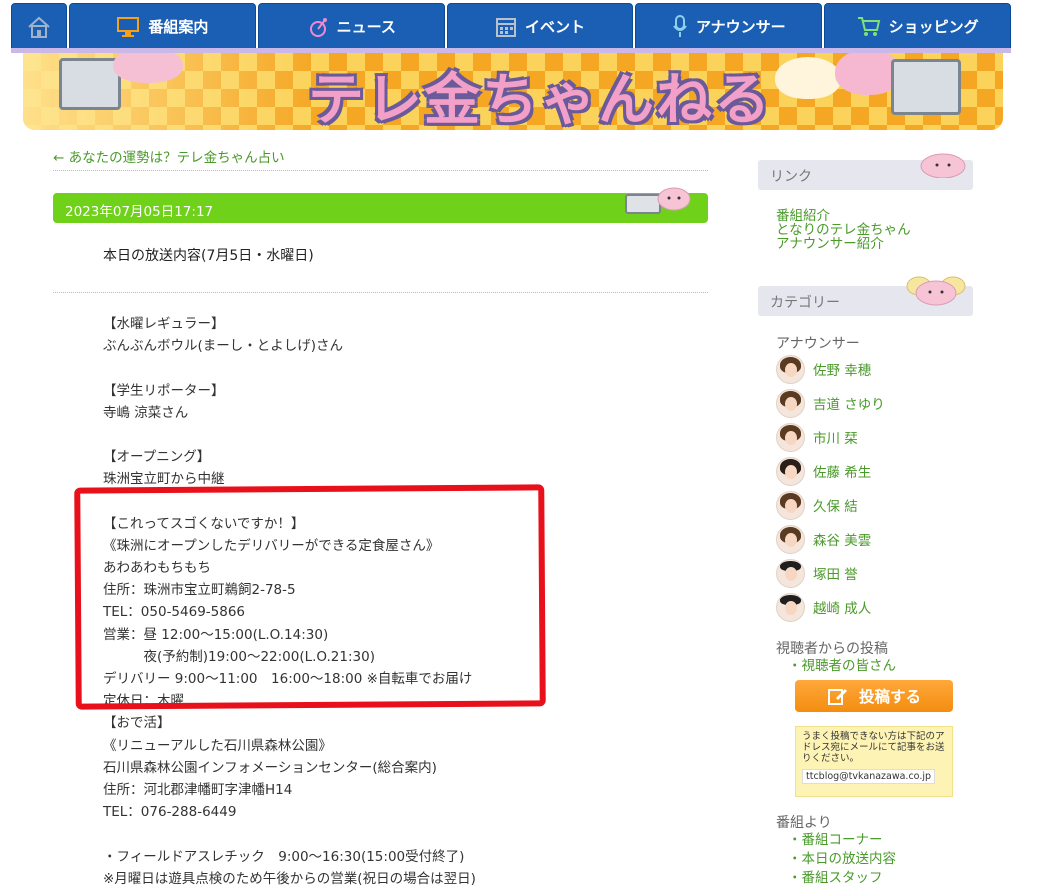  I want to click on post-line: 【オープニング】, so click(157, 457).